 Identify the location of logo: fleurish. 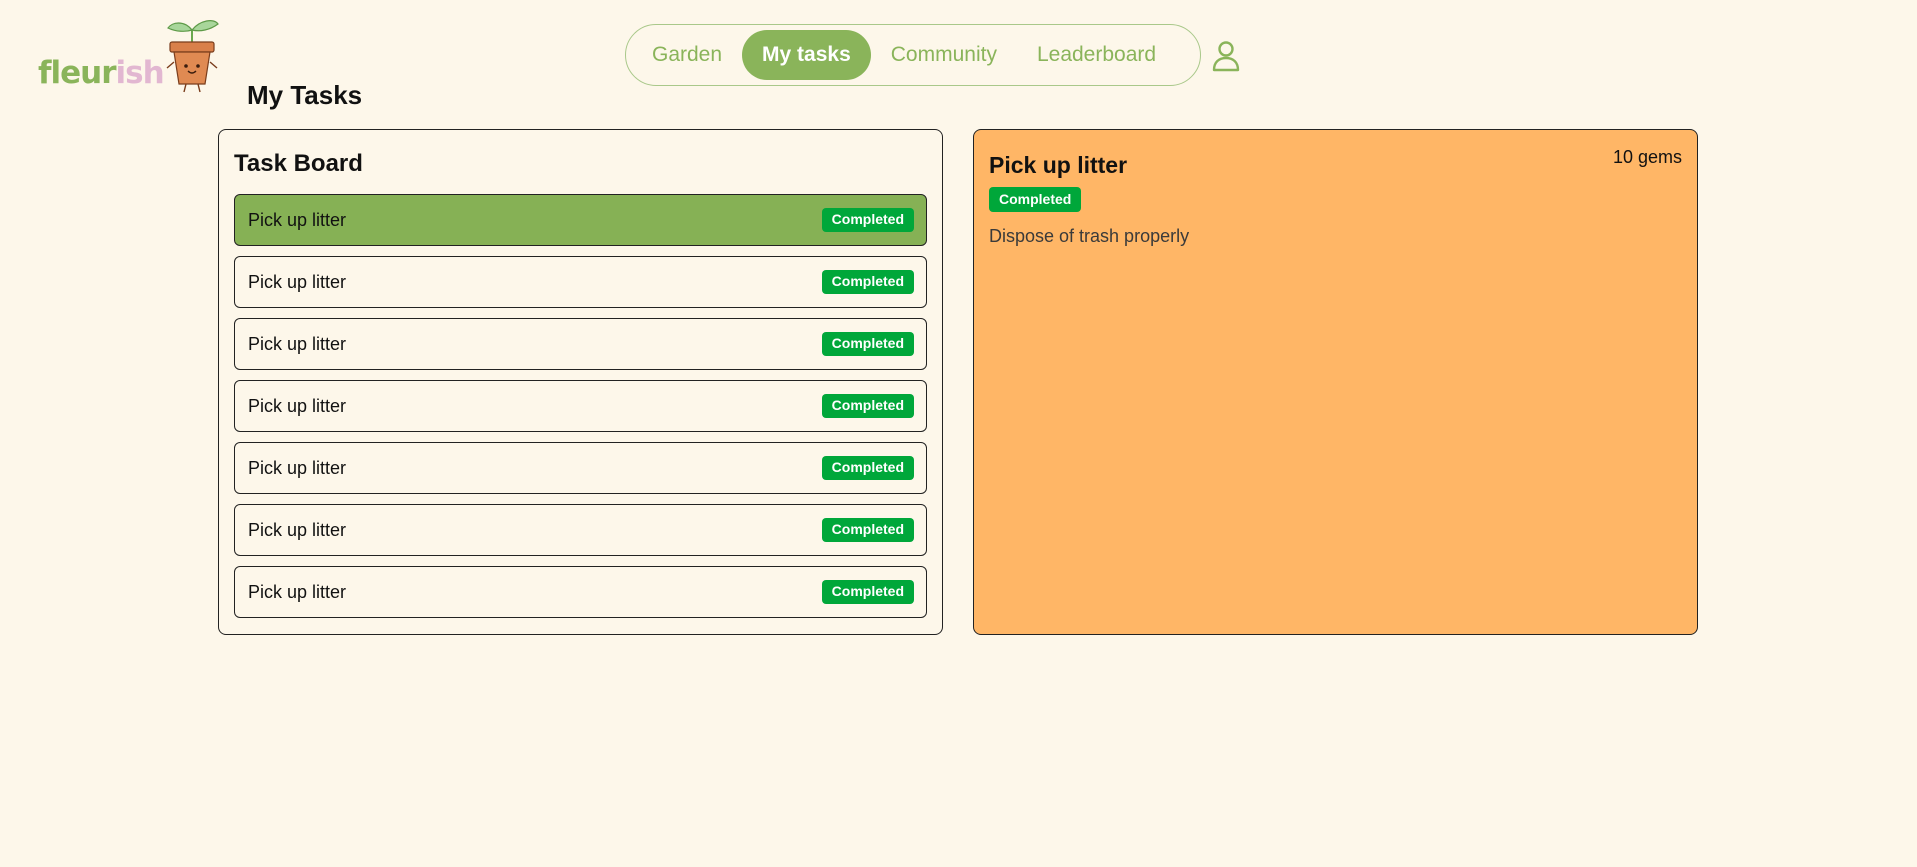
(131, 56).